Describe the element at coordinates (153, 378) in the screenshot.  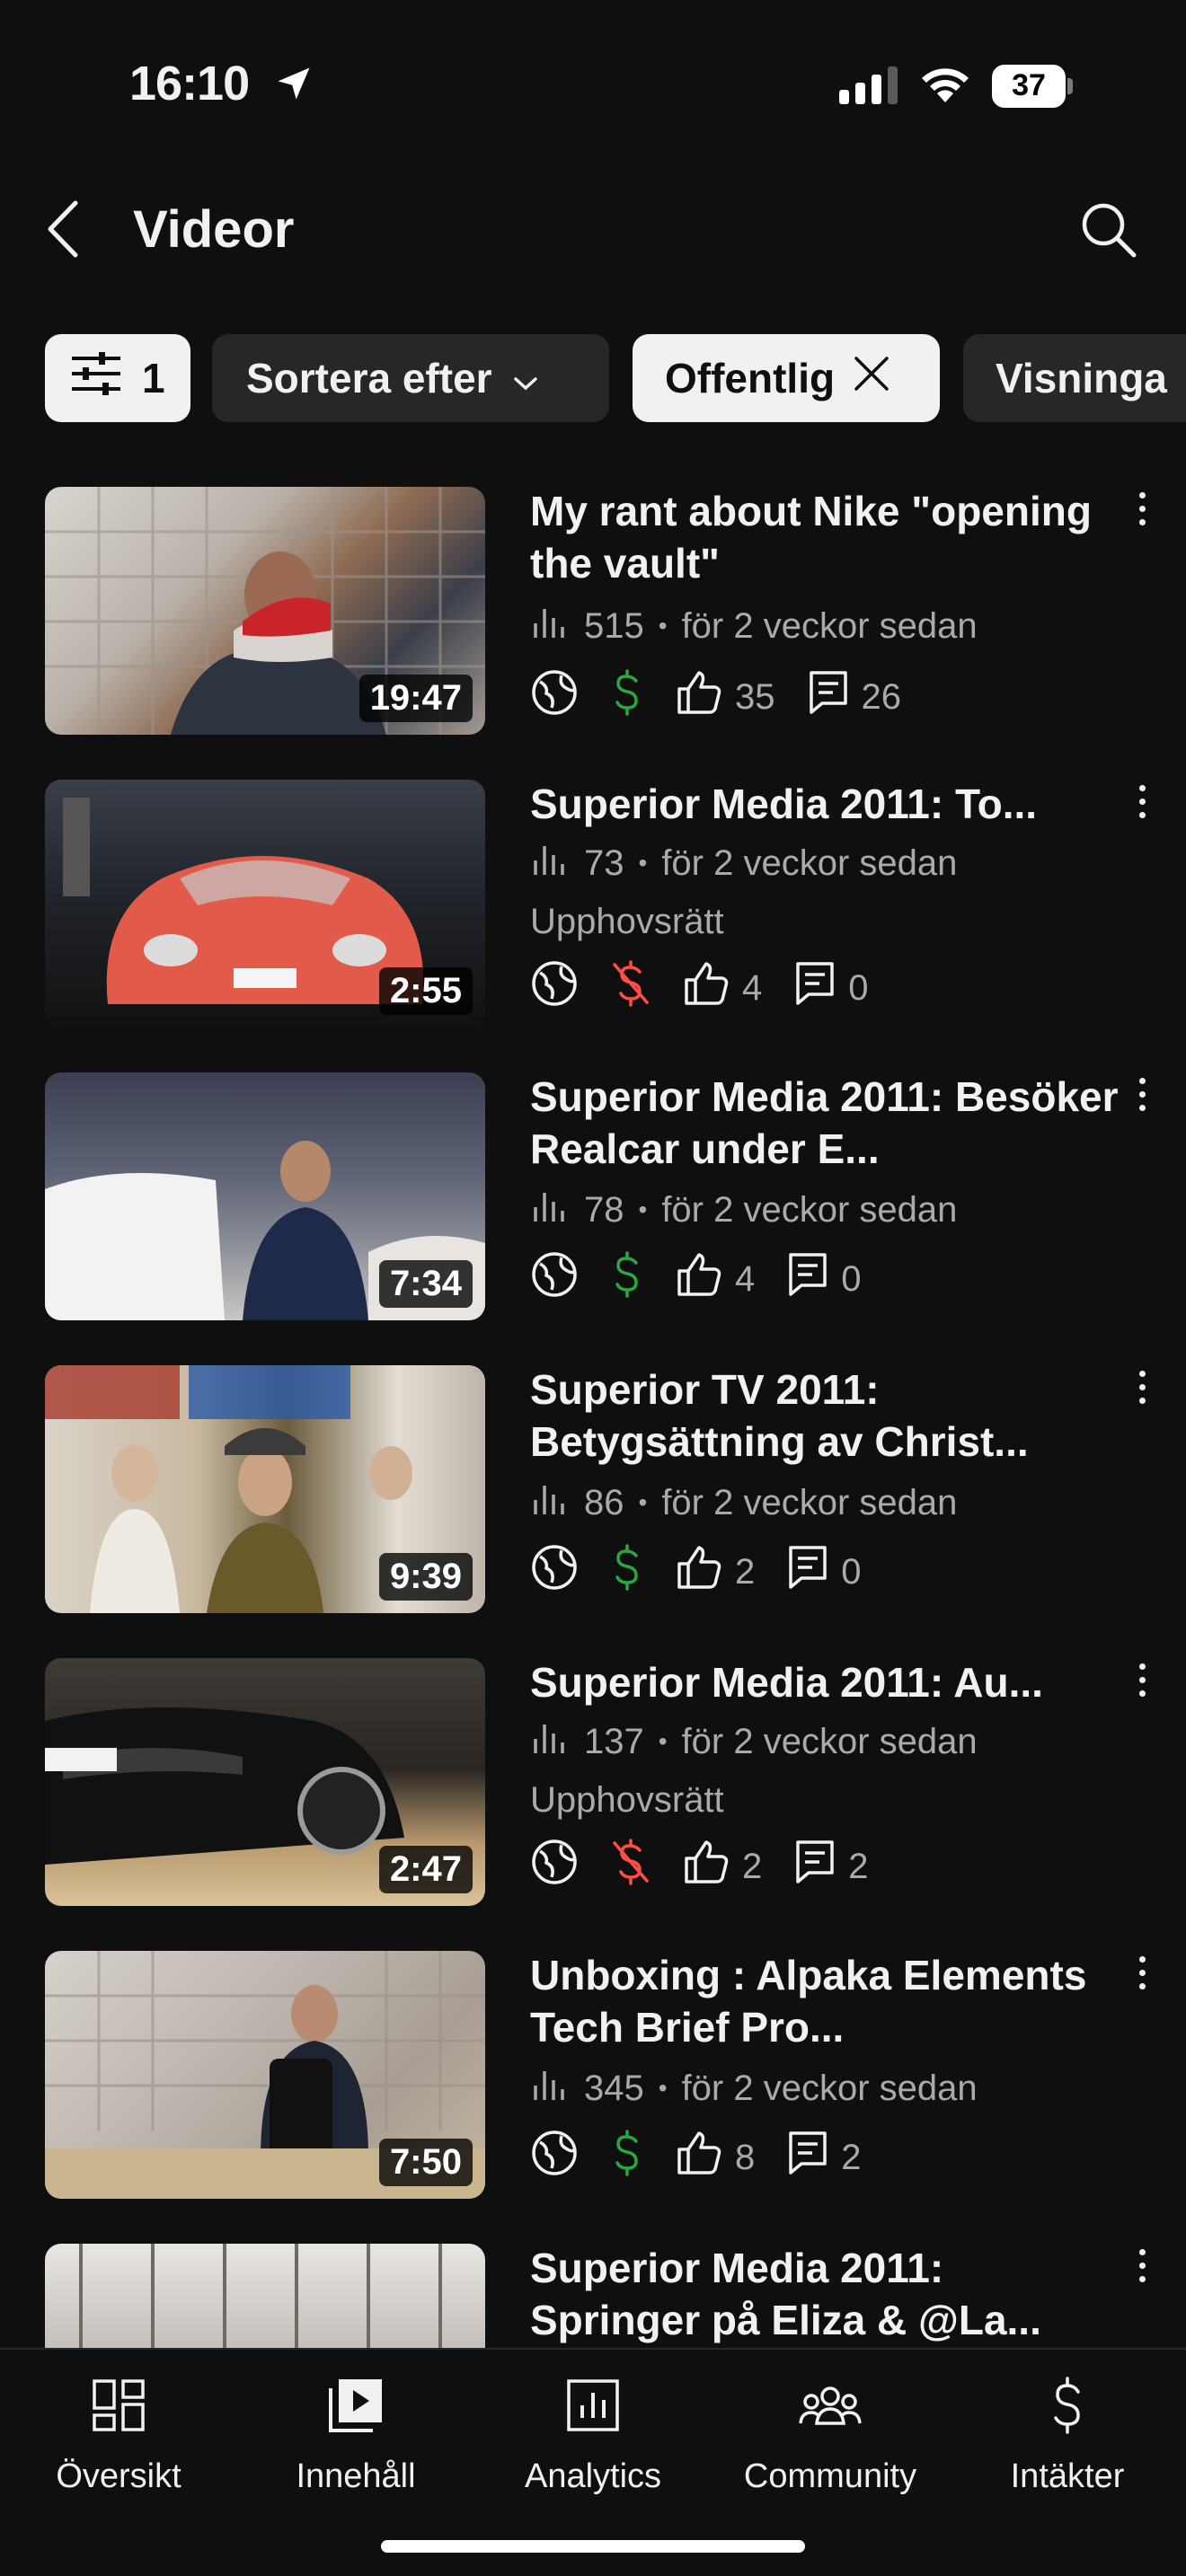
I see `filter-count: 1` at that location.